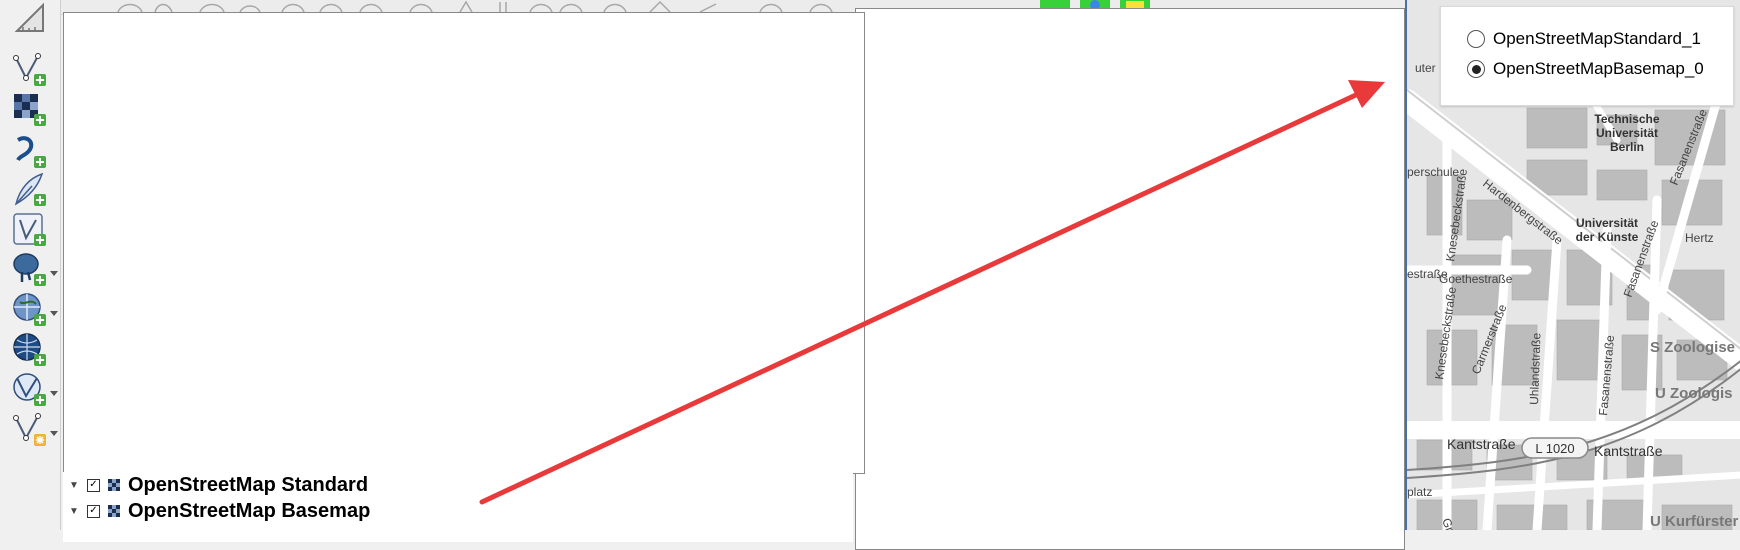  I want to click on map-label: estraße, so click(1427, 274).